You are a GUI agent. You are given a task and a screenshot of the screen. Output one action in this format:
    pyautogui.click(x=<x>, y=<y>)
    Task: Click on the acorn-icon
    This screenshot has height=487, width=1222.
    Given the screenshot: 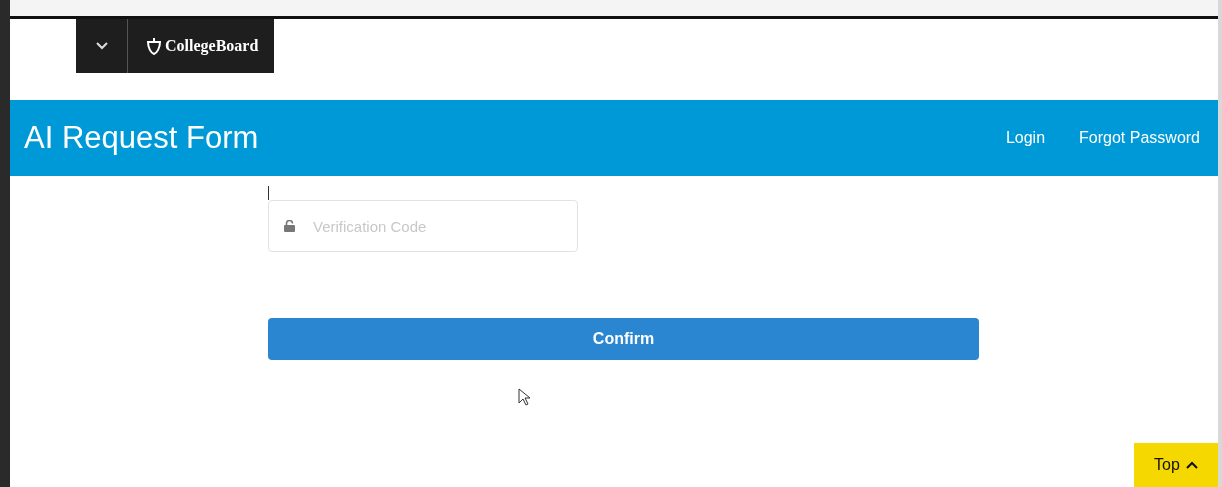 What is the action you would take?
    pyautogui.click(x=154, y=46)
    